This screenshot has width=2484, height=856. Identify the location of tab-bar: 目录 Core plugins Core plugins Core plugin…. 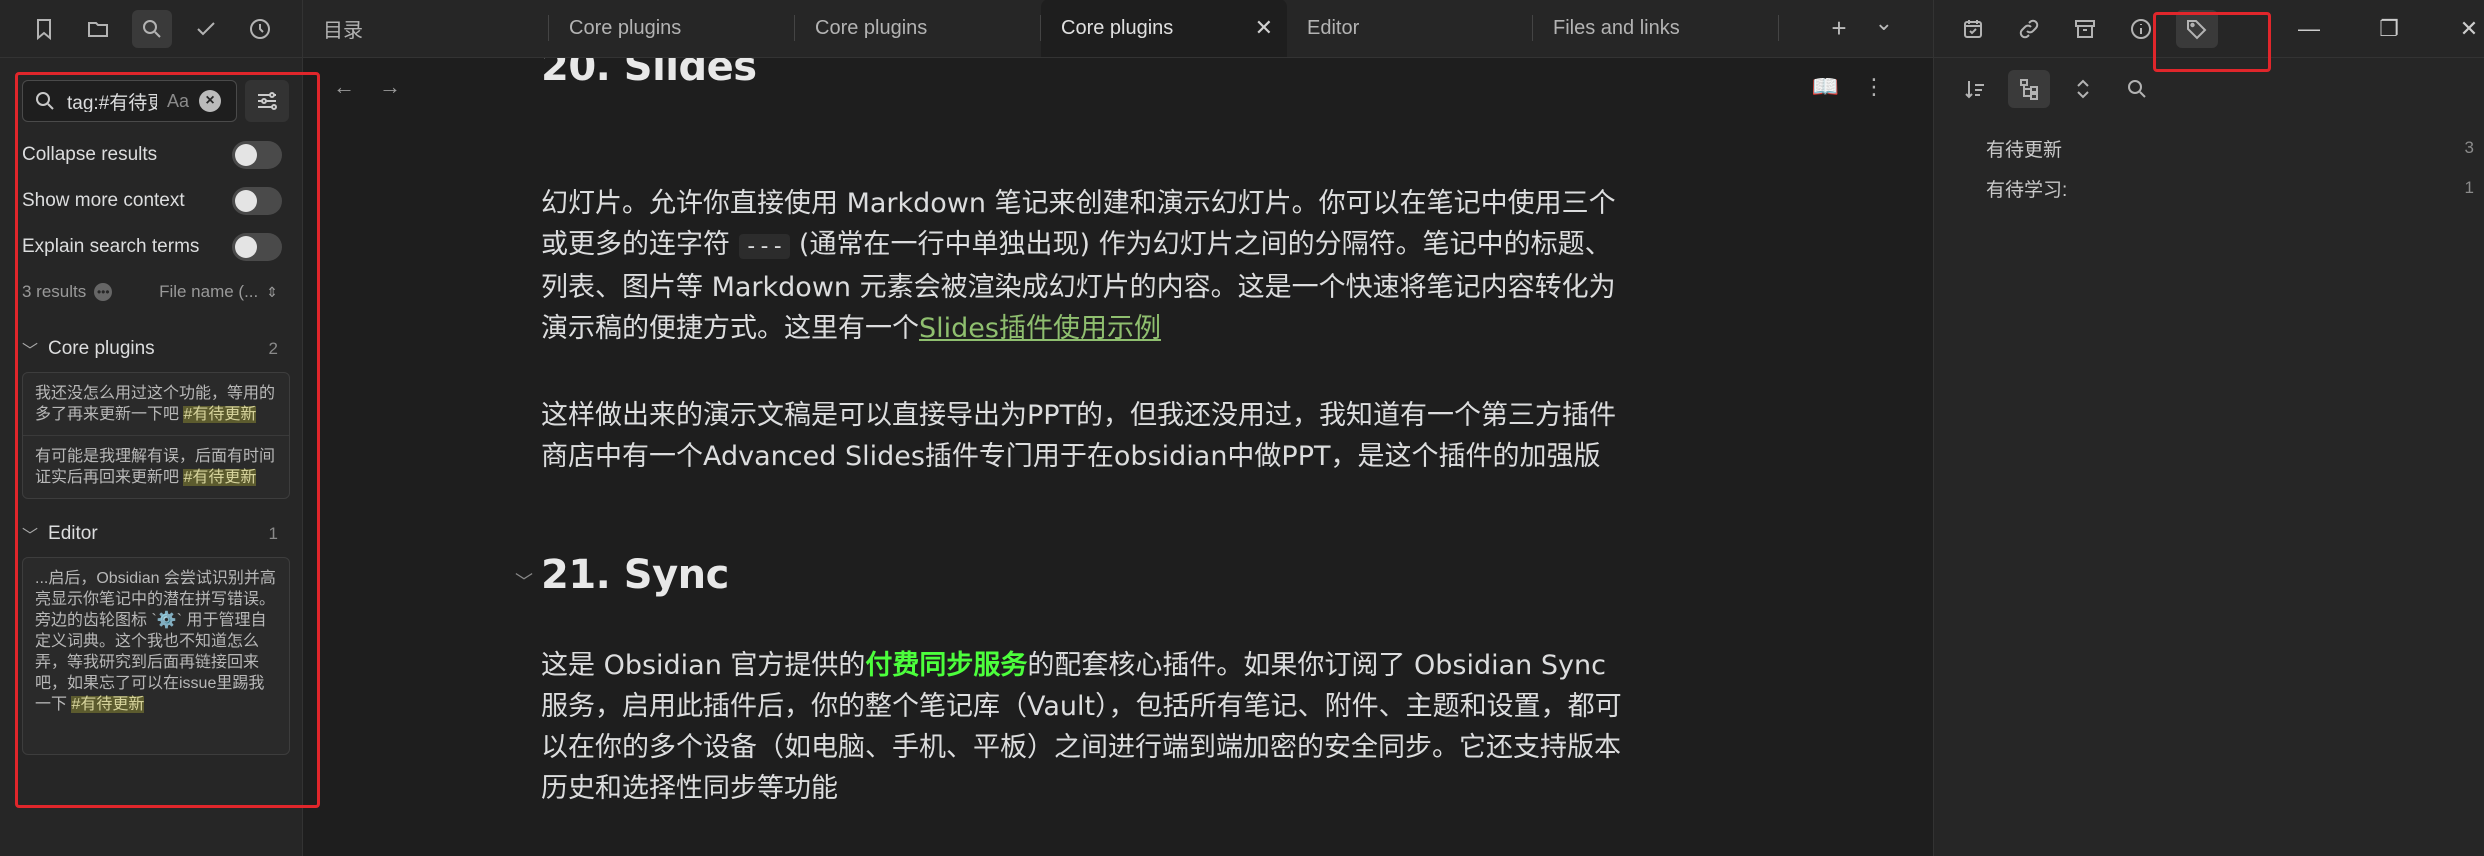
(1118, 29).